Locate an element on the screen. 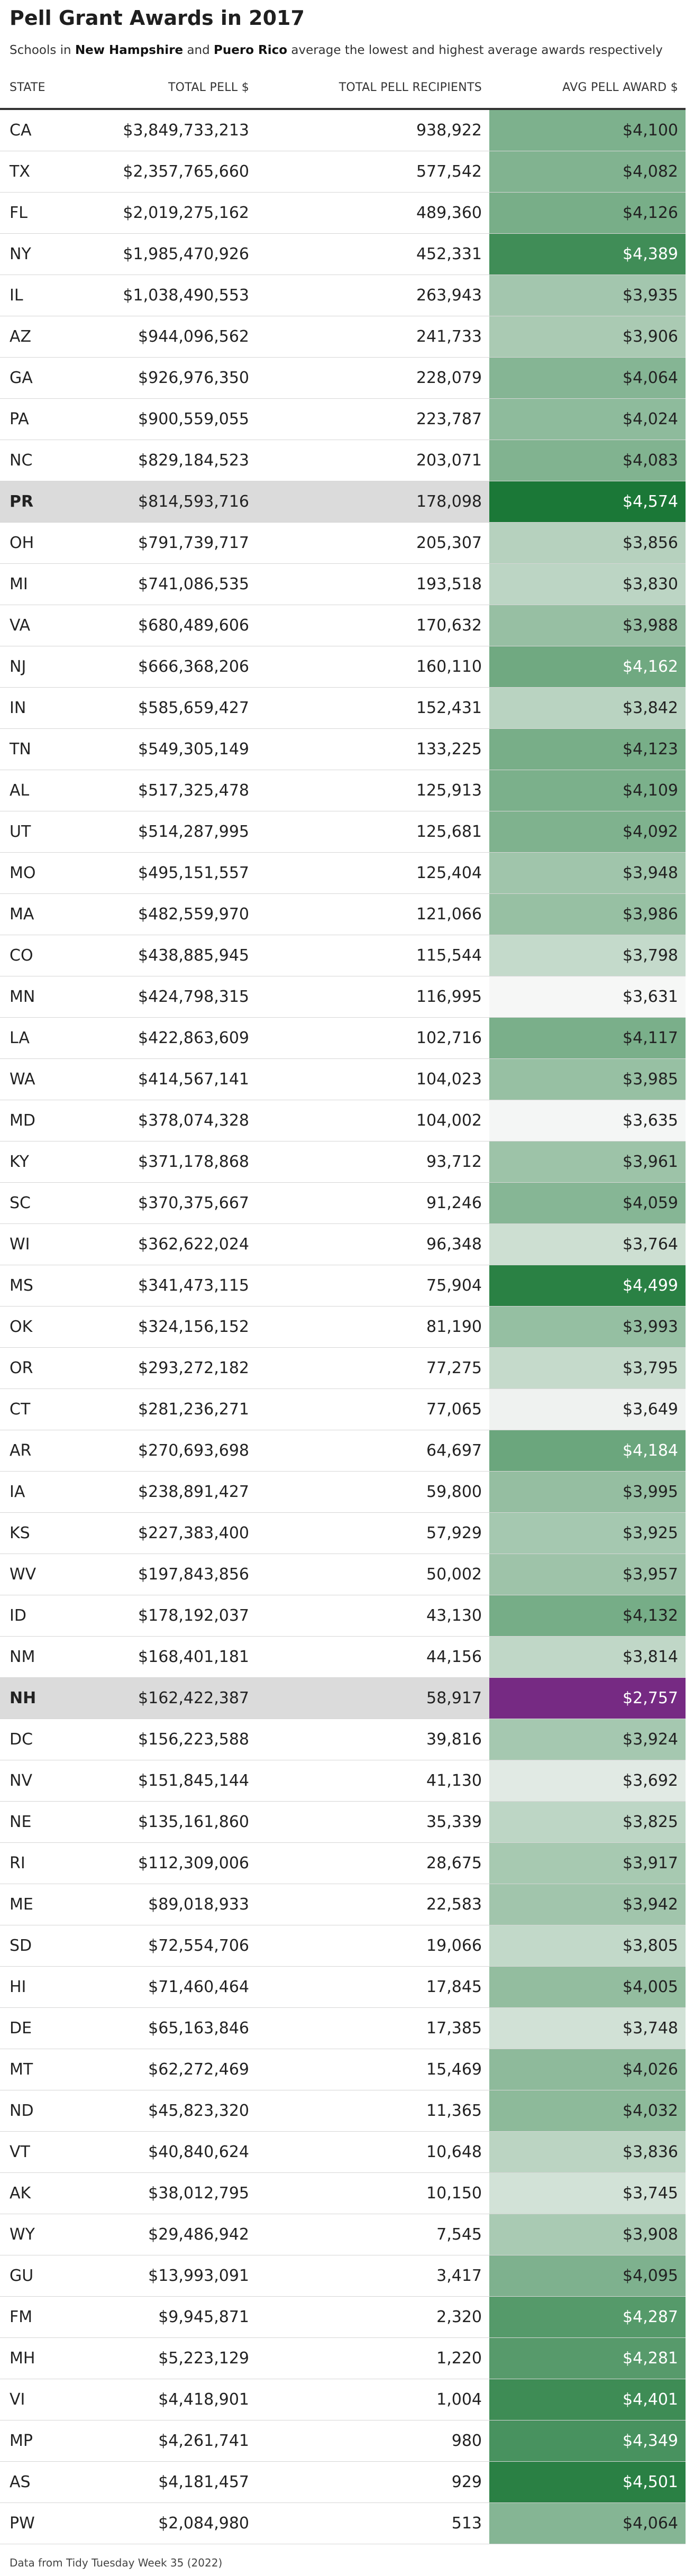 The image size is (694, 2576). total-pell-cell: $156,223,588 is located at coordinates (182, 1740).